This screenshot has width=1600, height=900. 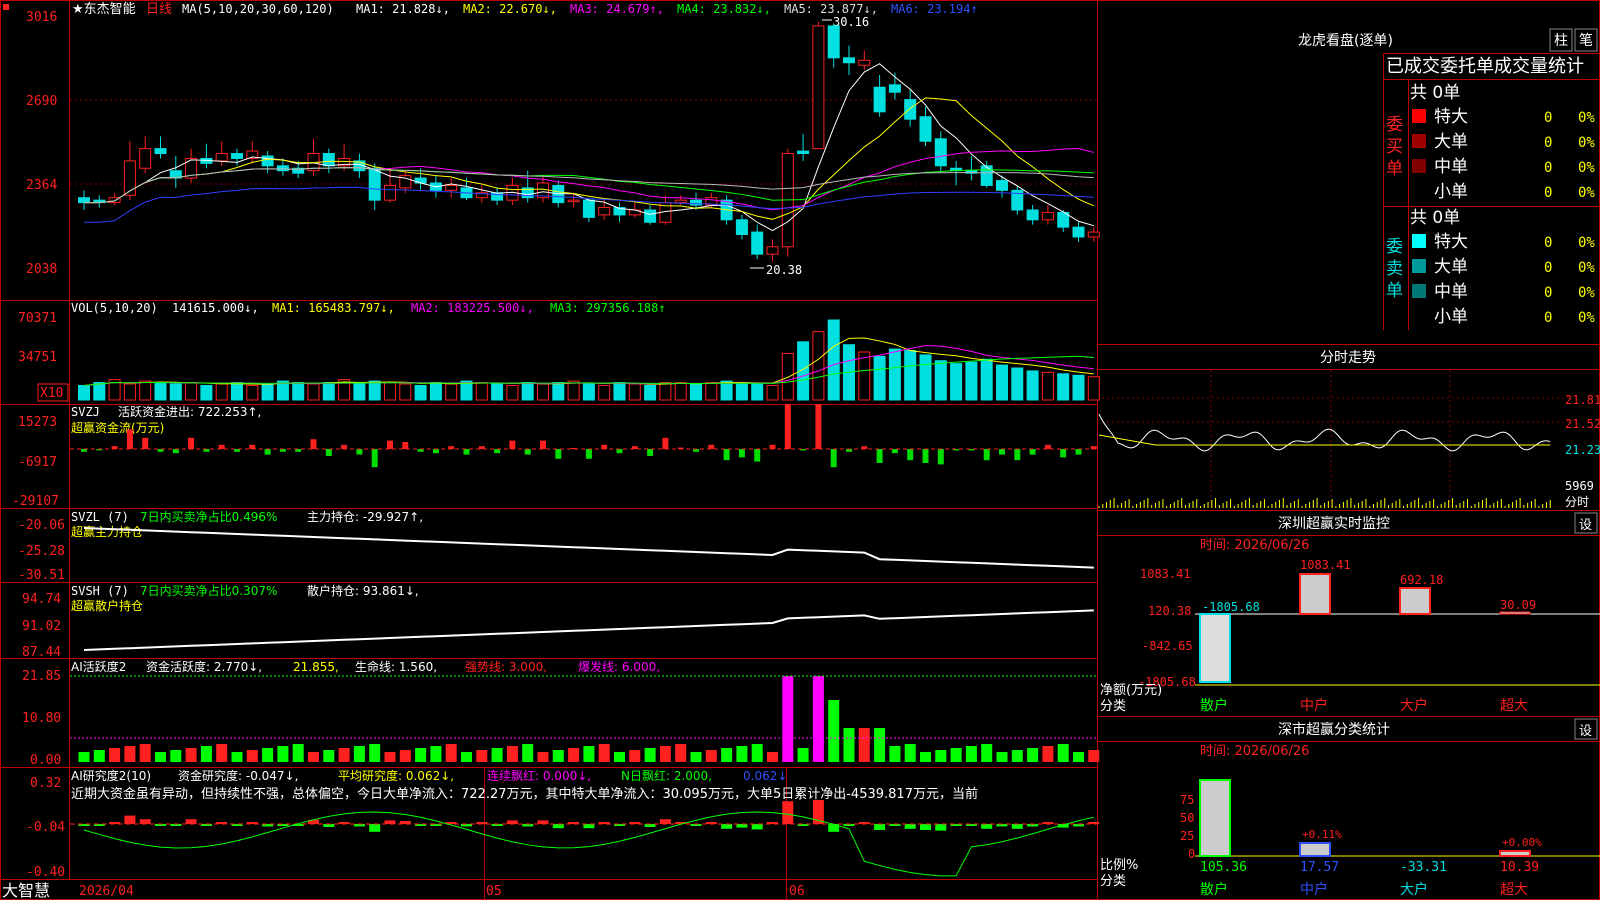 What do you see at coordinates (85, 412) in the screenshot?
I see `svzj-label: SVZJ` at bounding box center [85, 412].